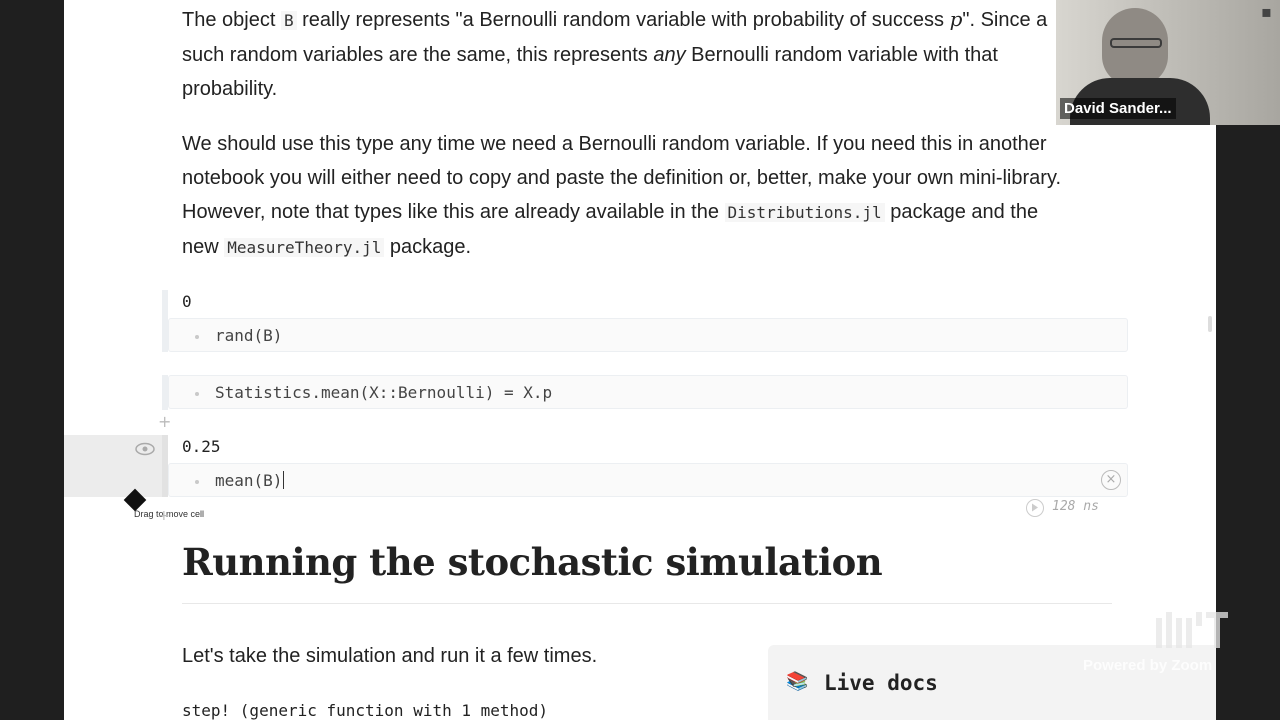 The image size is (1280, 720). Describe the element at coordinates (532, 562) in the screenshot. I see `section-heading: Running the stochastic simulation` at that location.